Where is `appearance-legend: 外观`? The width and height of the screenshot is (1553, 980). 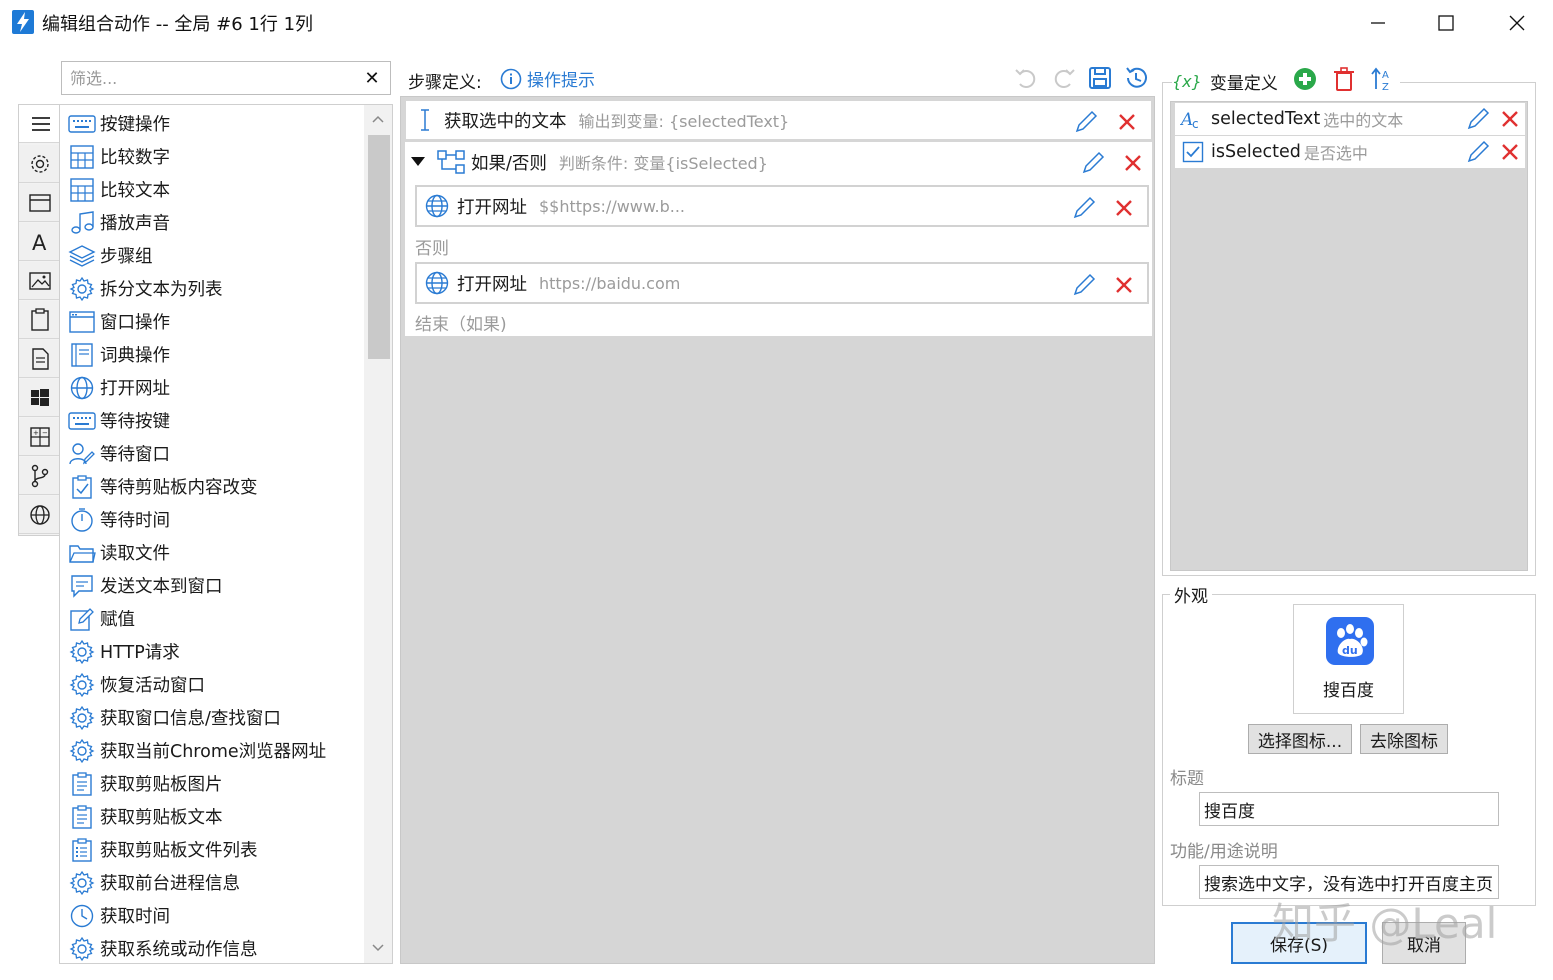 appearance-legend: 外观 is located at coordinates (1191, 594).